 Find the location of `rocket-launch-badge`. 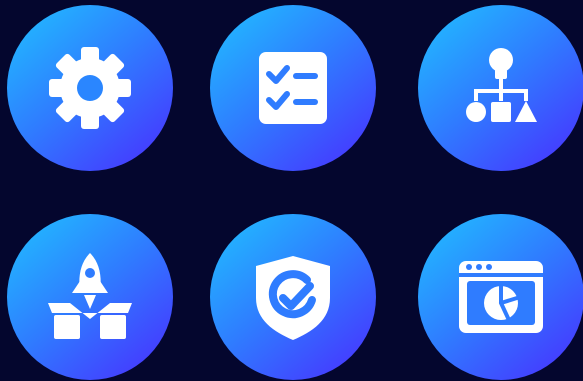

rocket-launch-badge is located at coordinates (90, 297).